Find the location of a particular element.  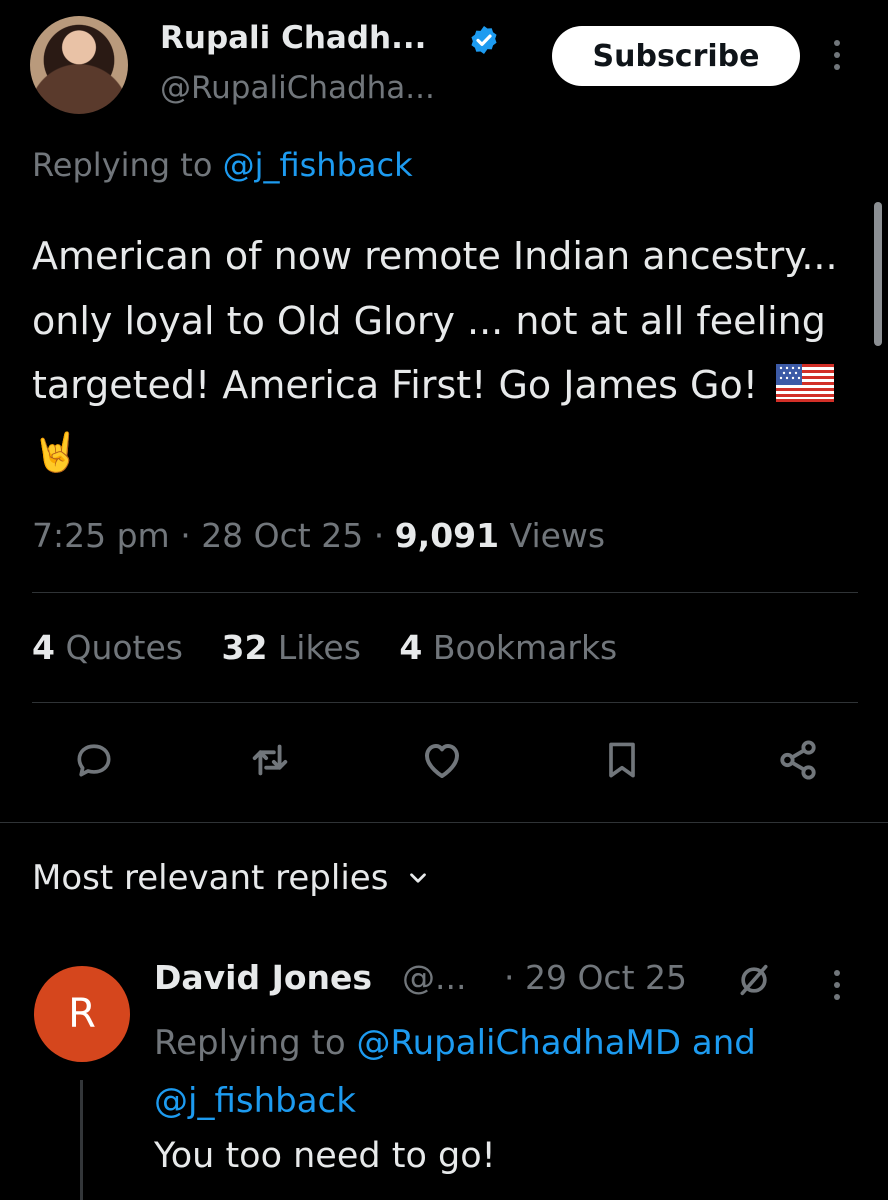

likes-label: Likes is located at coordinates (319, 647).